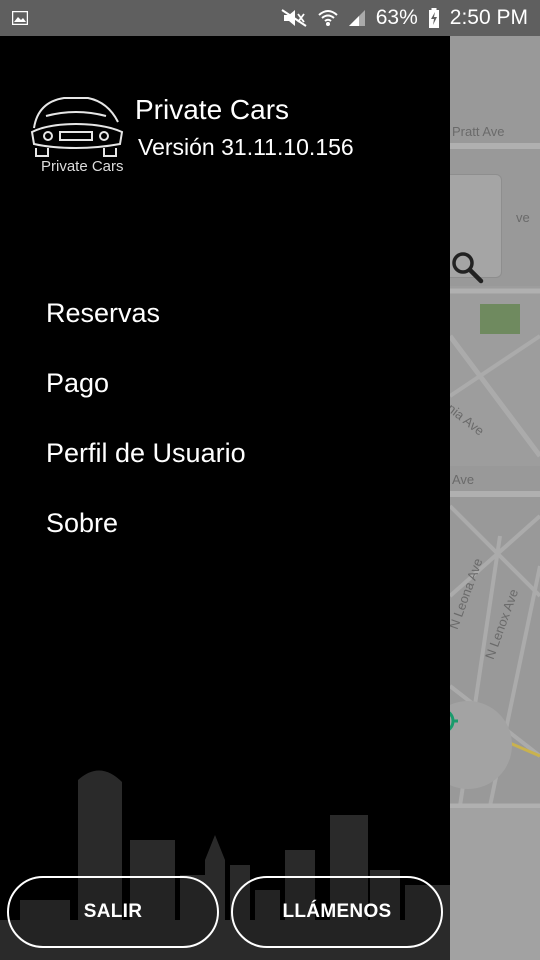 This screenshot has height=960, width=540. What do you see at coordinates (523, 217) in the screenshot?
I see `map-label: ve` at bounding box center [523, 217].